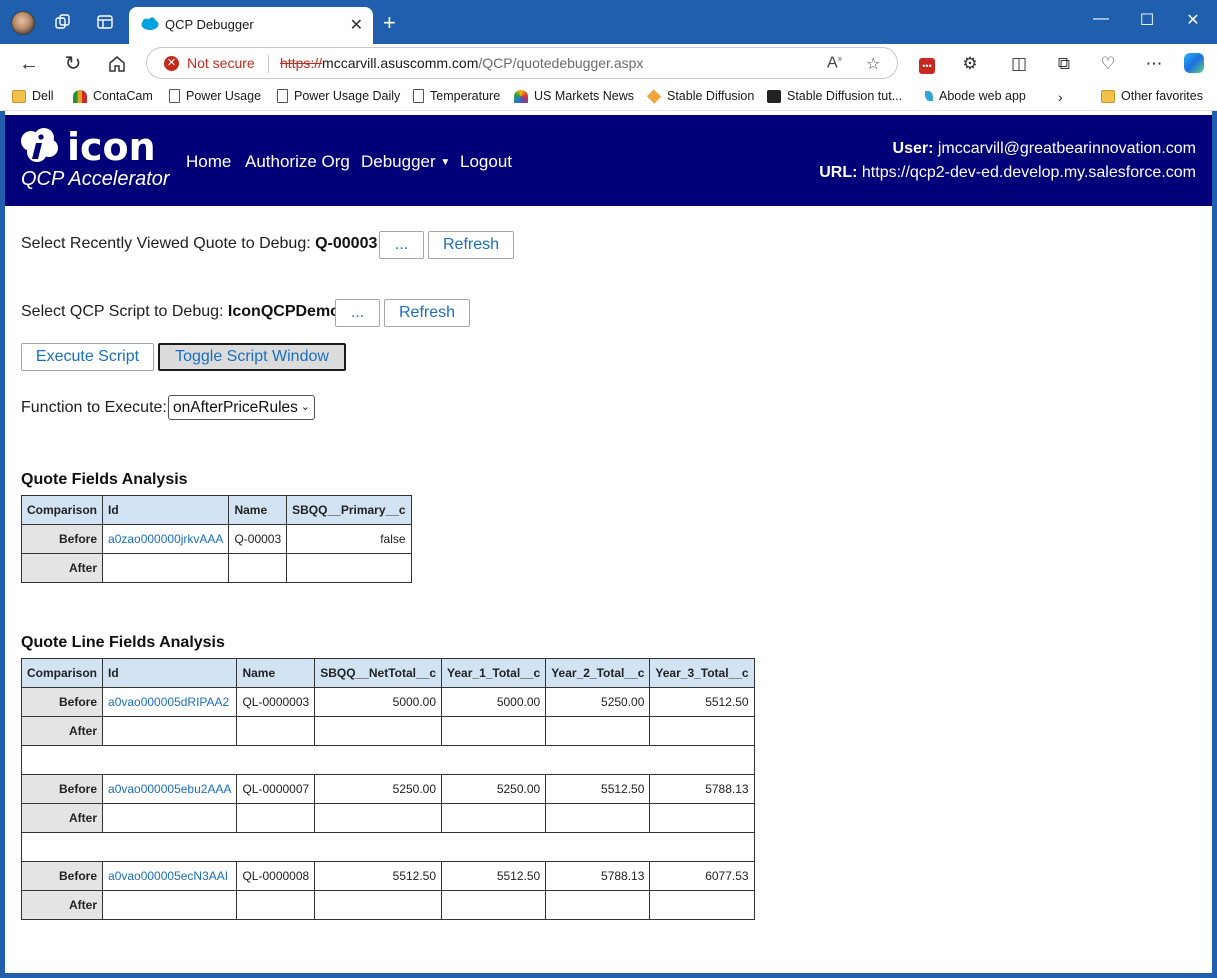  I want to click on toggle-script-window-button: Toggle Script Window, so click(252, 357).